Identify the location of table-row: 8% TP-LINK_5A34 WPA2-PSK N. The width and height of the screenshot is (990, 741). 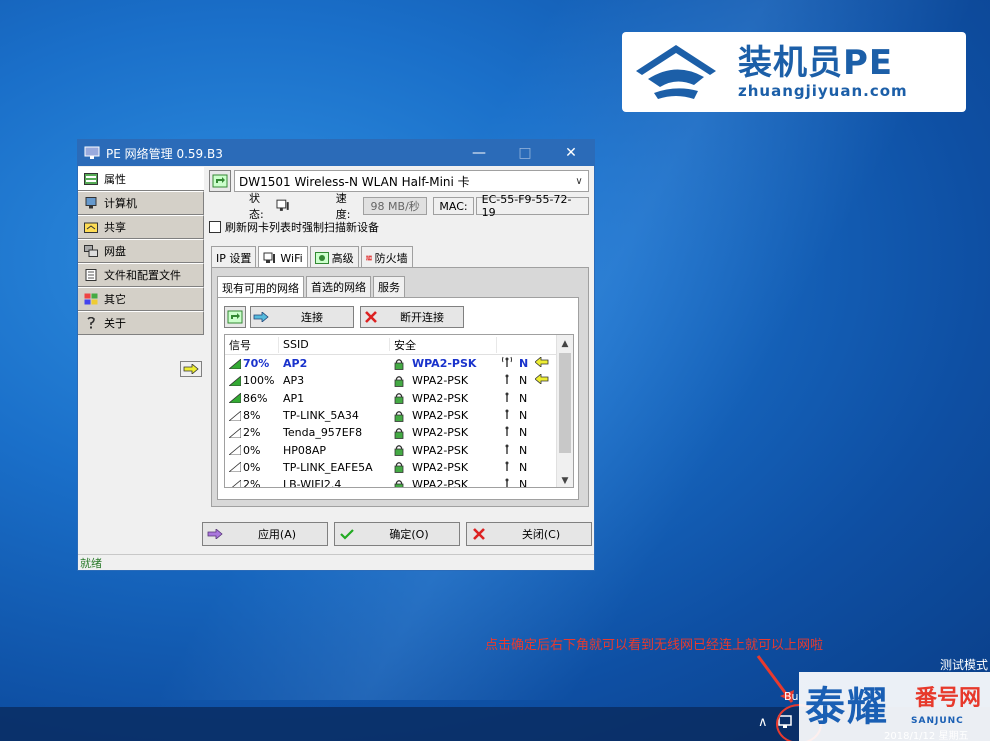
(399, 415).